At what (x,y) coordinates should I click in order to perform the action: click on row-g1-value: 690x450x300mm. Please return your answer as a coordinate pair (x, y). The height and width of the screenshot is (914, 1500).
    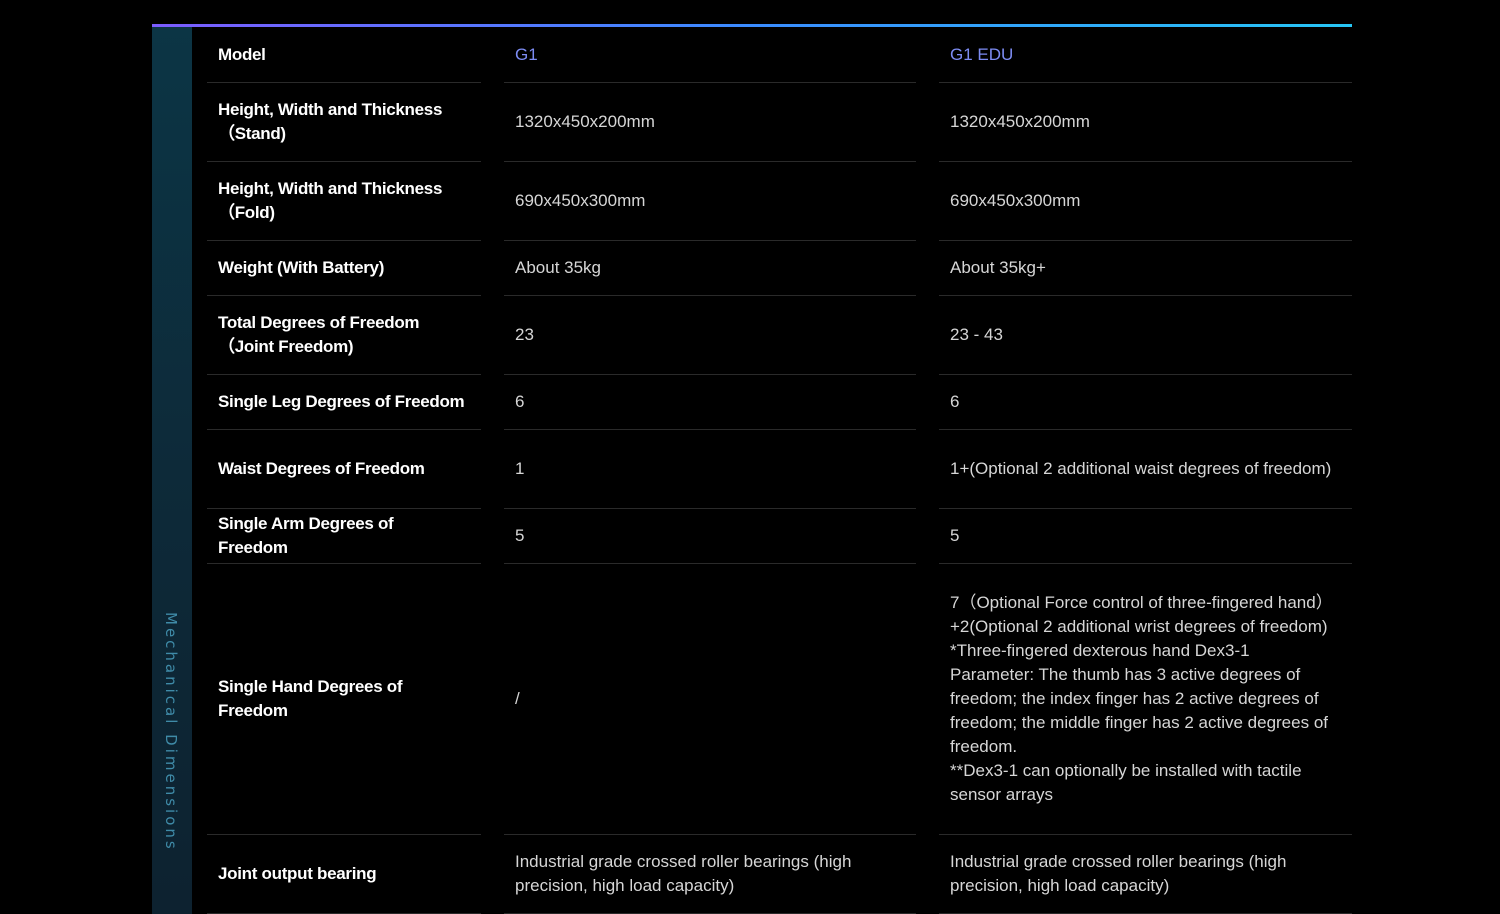
    Looking at the image, I should click on (580, 200).